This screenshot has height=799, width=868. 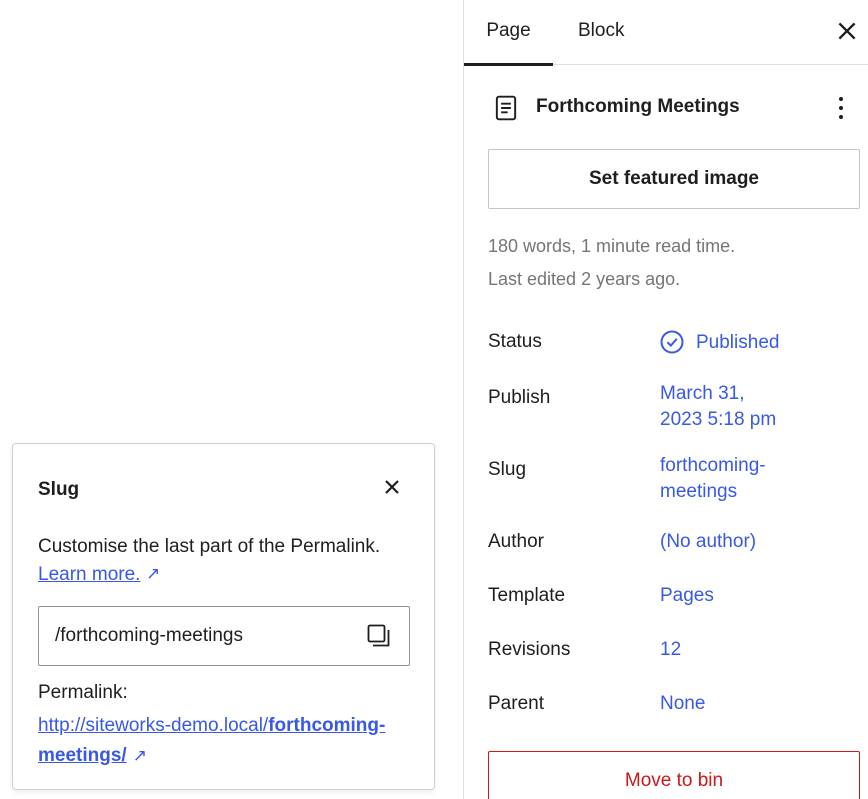 What do you see at coordinates (83, 692) in the screenshot?
I see `permalink-label: Permalink:` at bounding box center [83, 692].